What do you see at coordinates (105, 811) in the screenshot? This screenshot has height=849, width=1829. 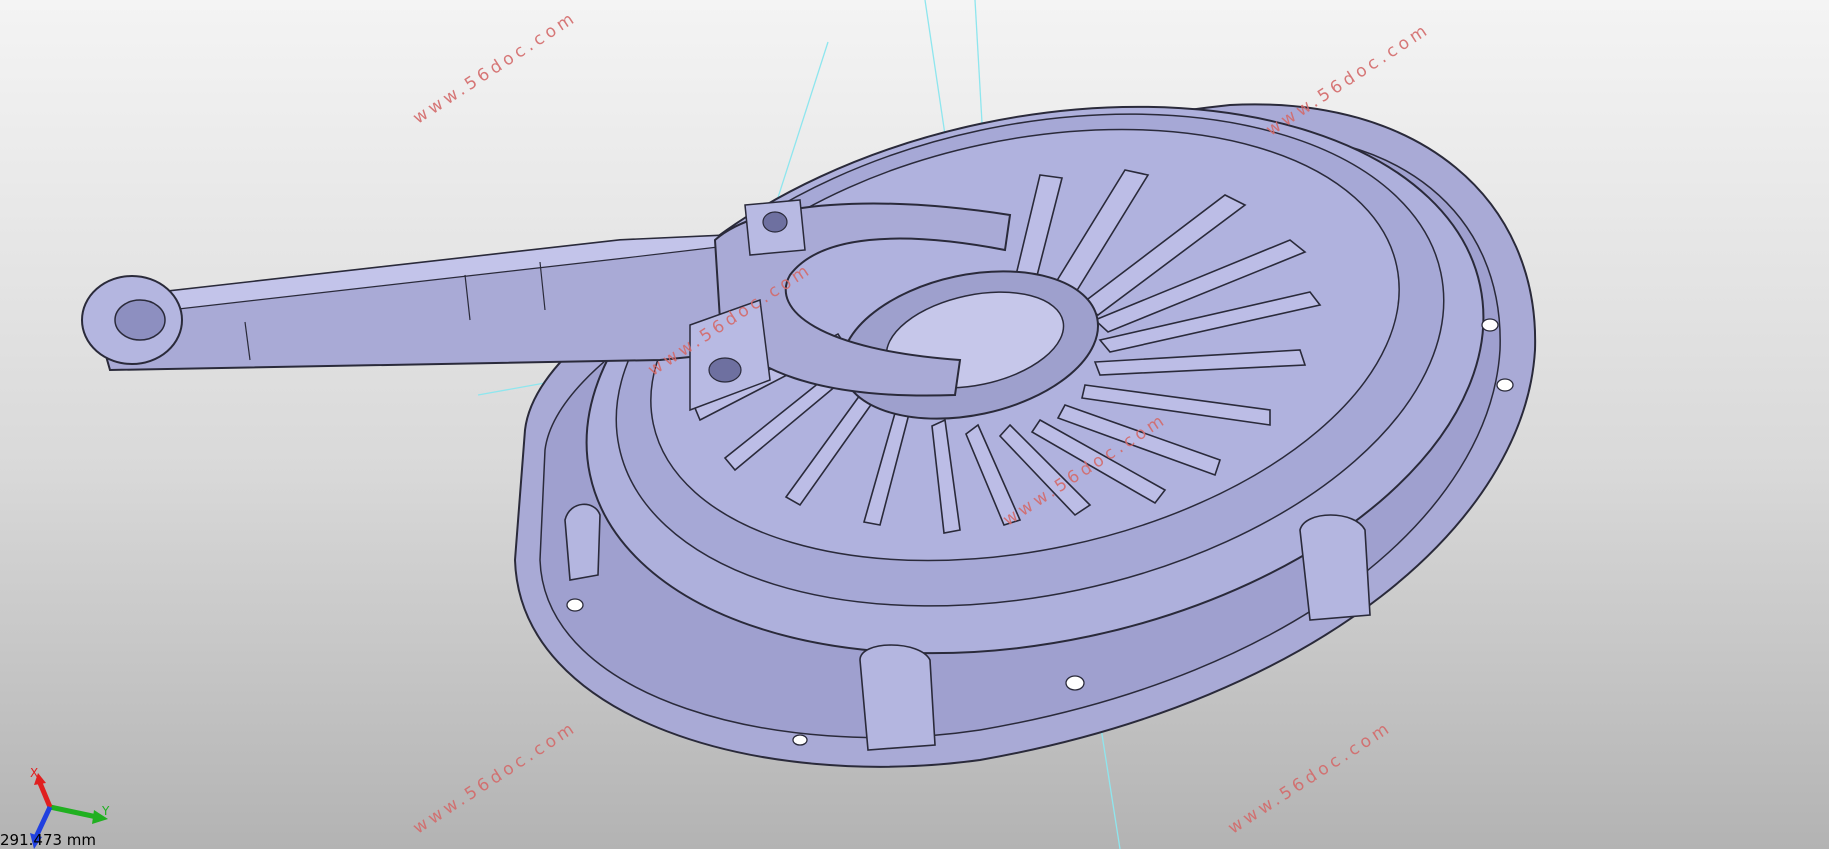 I see `y-axis-label: Y` at bounding box center [105, 811].